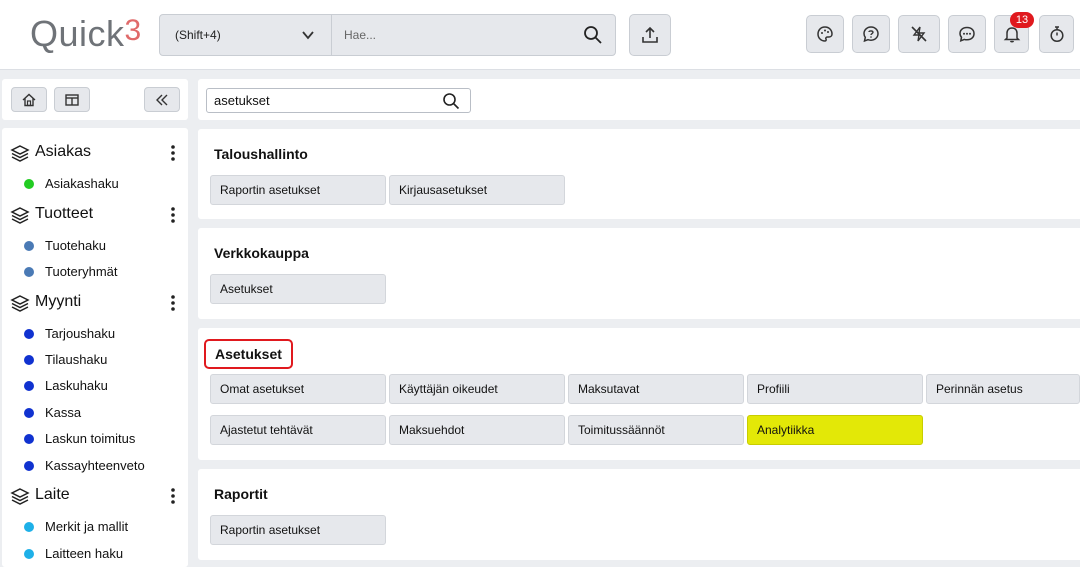  Describe the element at coordinates (76, 359) in the screenshot. I see `sidebar-item-label: Tilaushaku` at that location.